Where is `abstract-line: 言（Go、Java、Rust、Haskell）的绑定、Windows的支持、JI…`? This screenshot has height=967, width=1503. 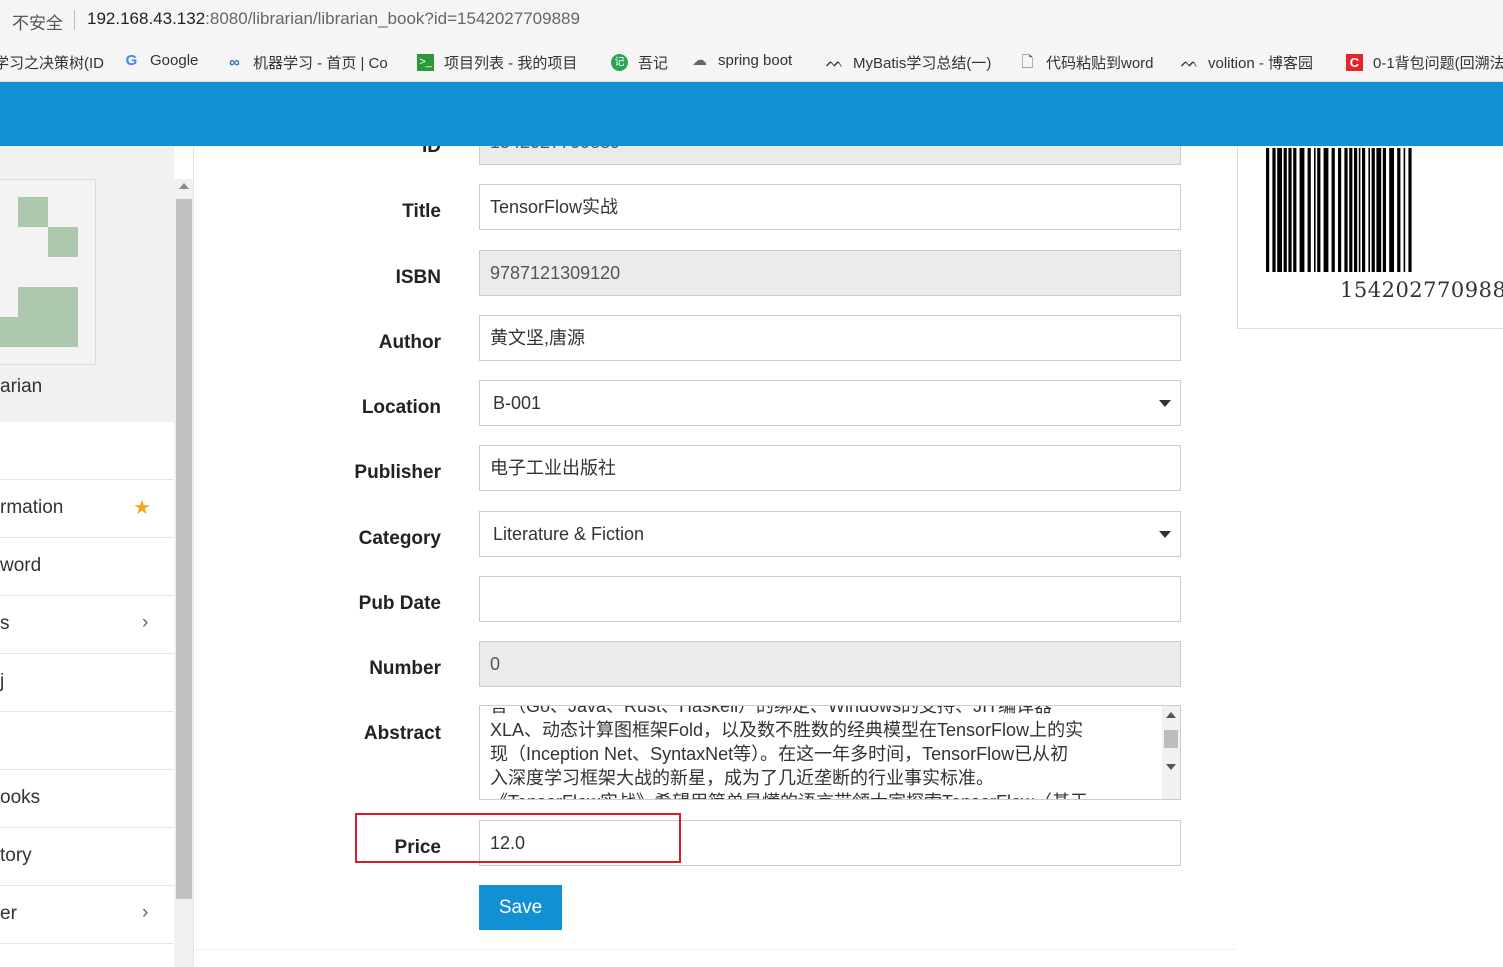
abstract-line: 言（Go、Java、Rust、Haskell）的绑定、Windows的支持、JI… is located at coordinates (771, 710).